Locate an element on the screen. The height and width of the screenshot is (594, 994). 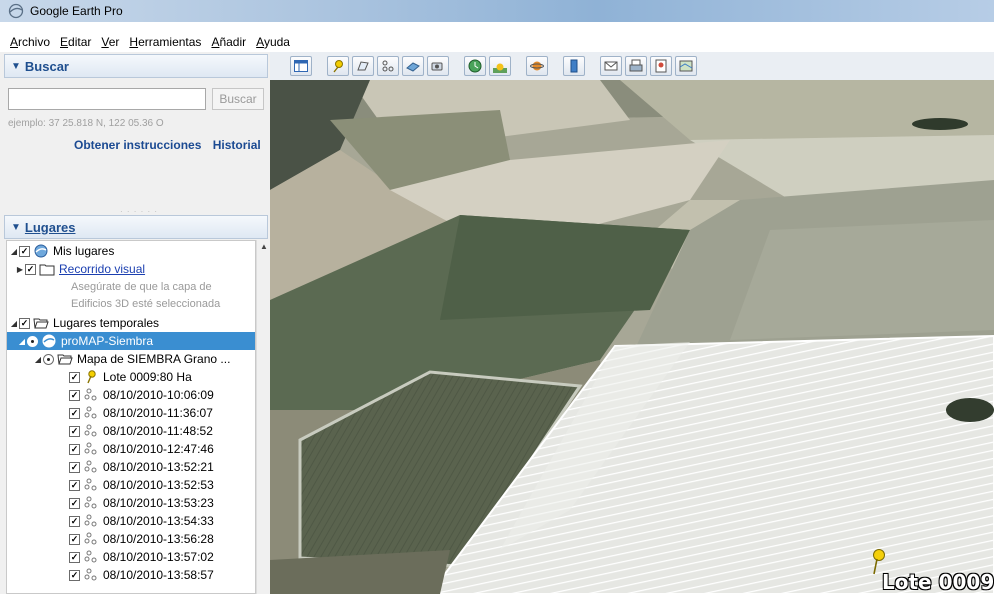
path-add-icon is located at coordinates (388, 66).